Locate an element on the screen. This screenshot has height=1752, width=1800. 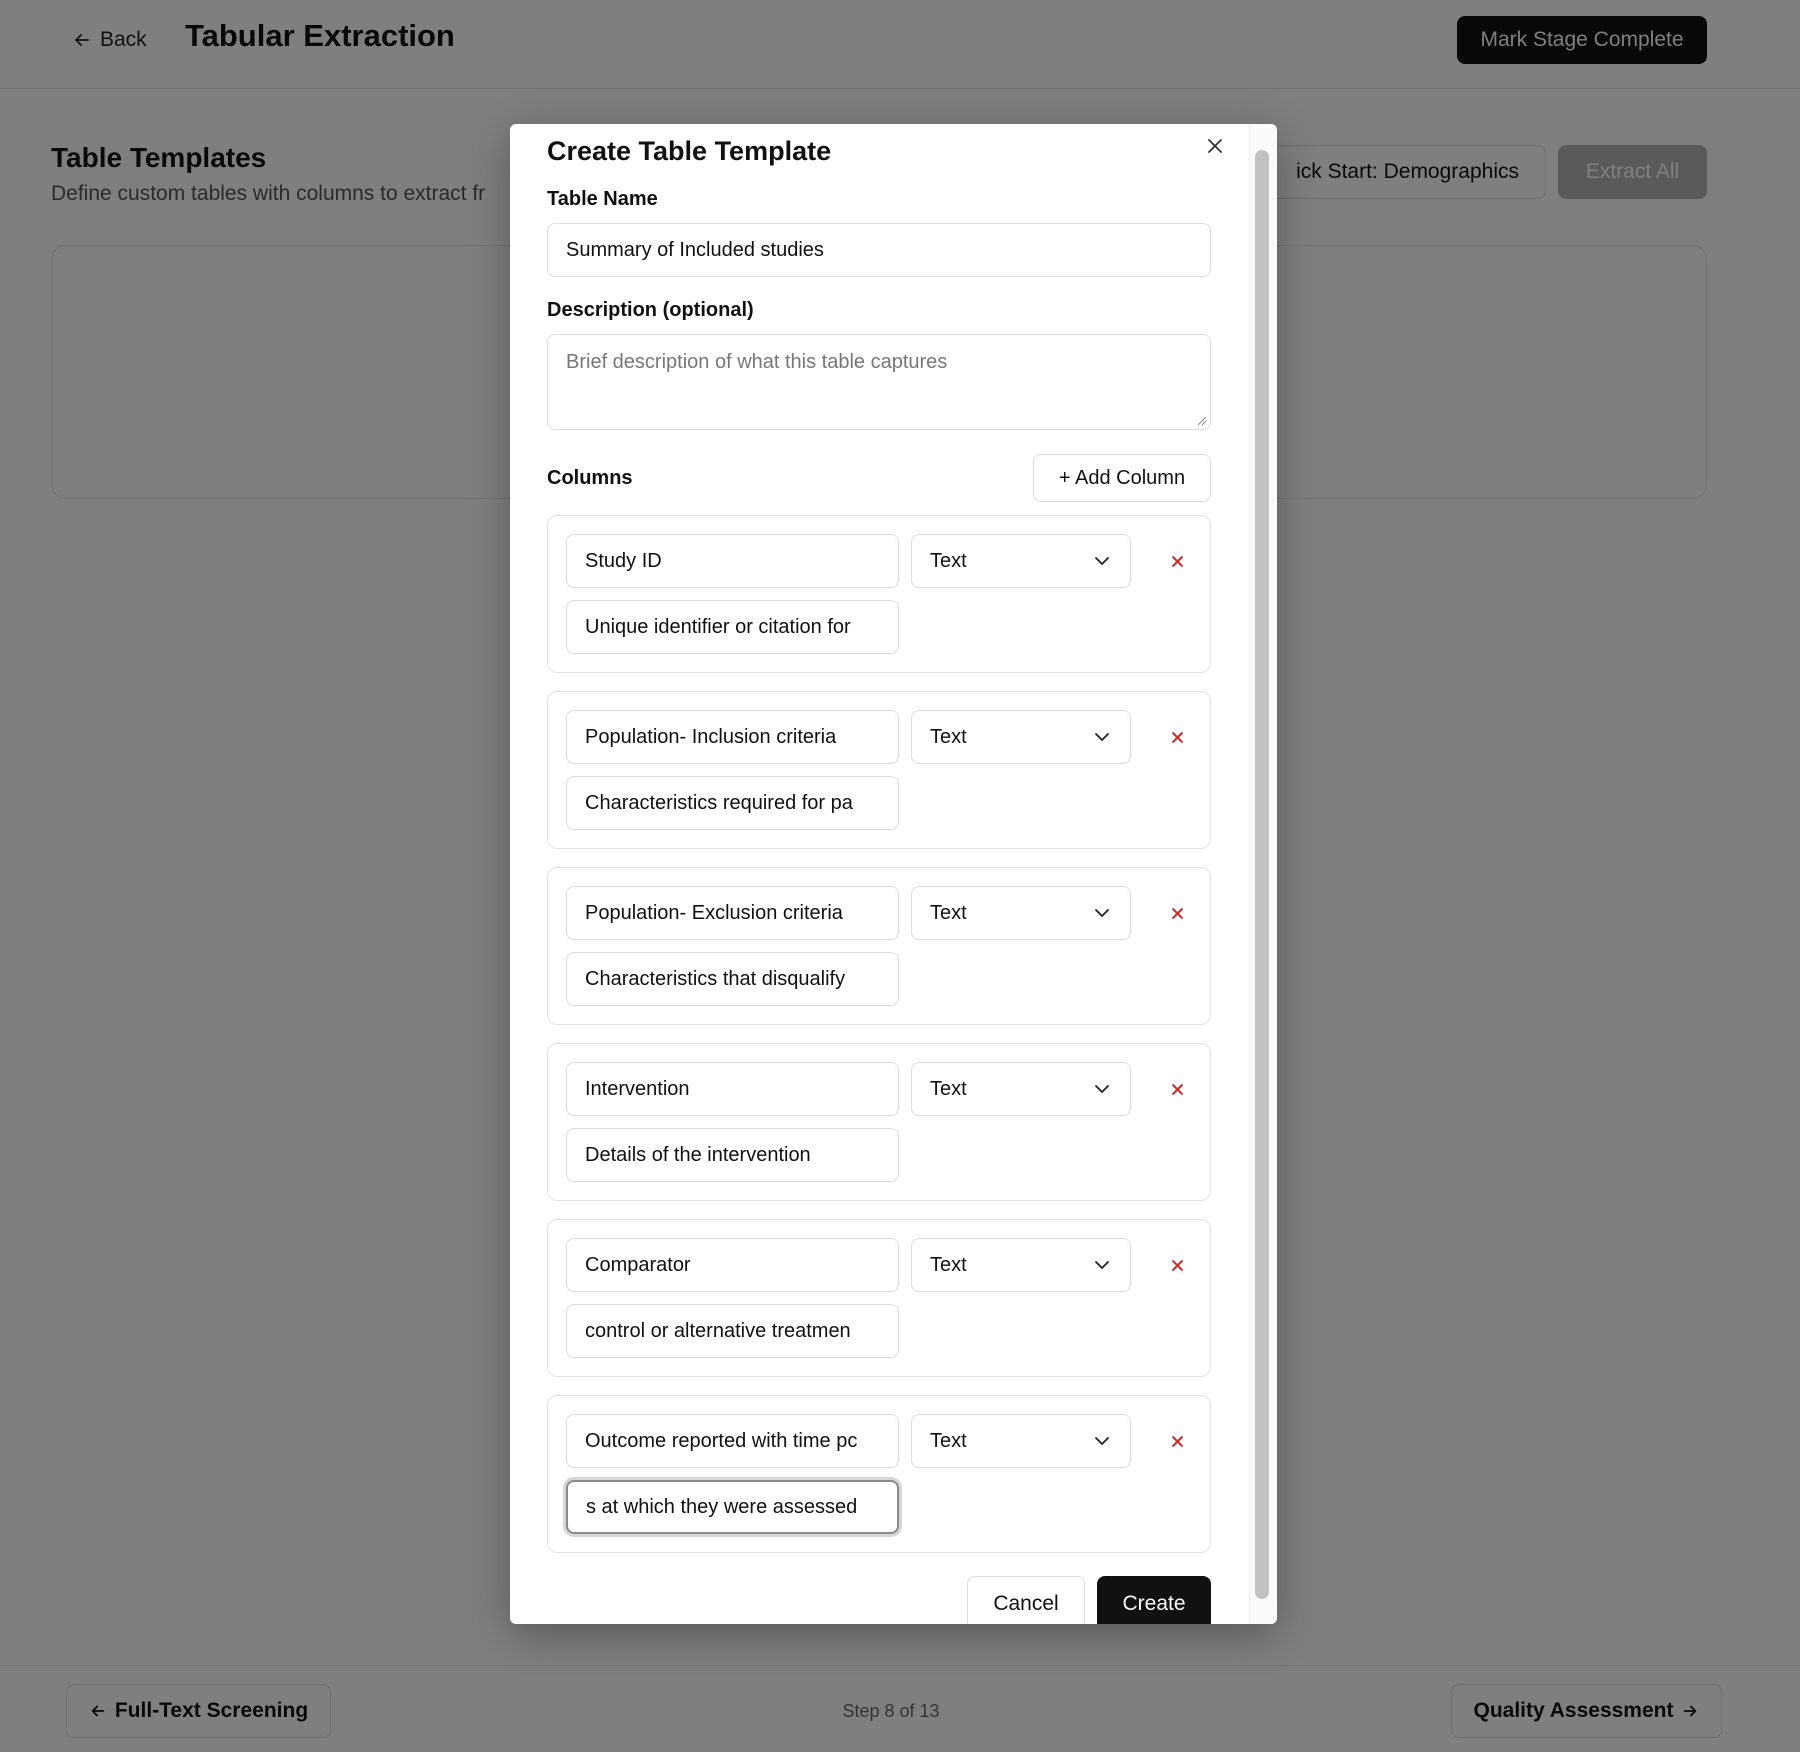
column-name-value: Outcome reported with time pc is located at coordinates (721, 1440).